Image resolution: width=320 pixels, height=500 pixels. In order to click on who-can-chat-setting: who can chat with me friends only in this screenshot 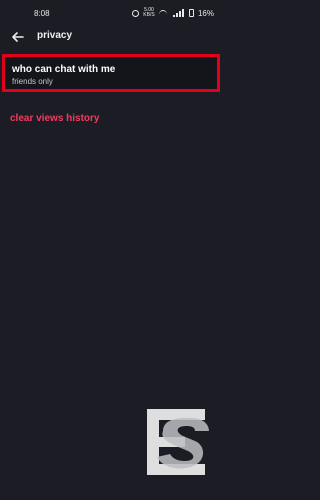, I will do `click(111, 73)`.